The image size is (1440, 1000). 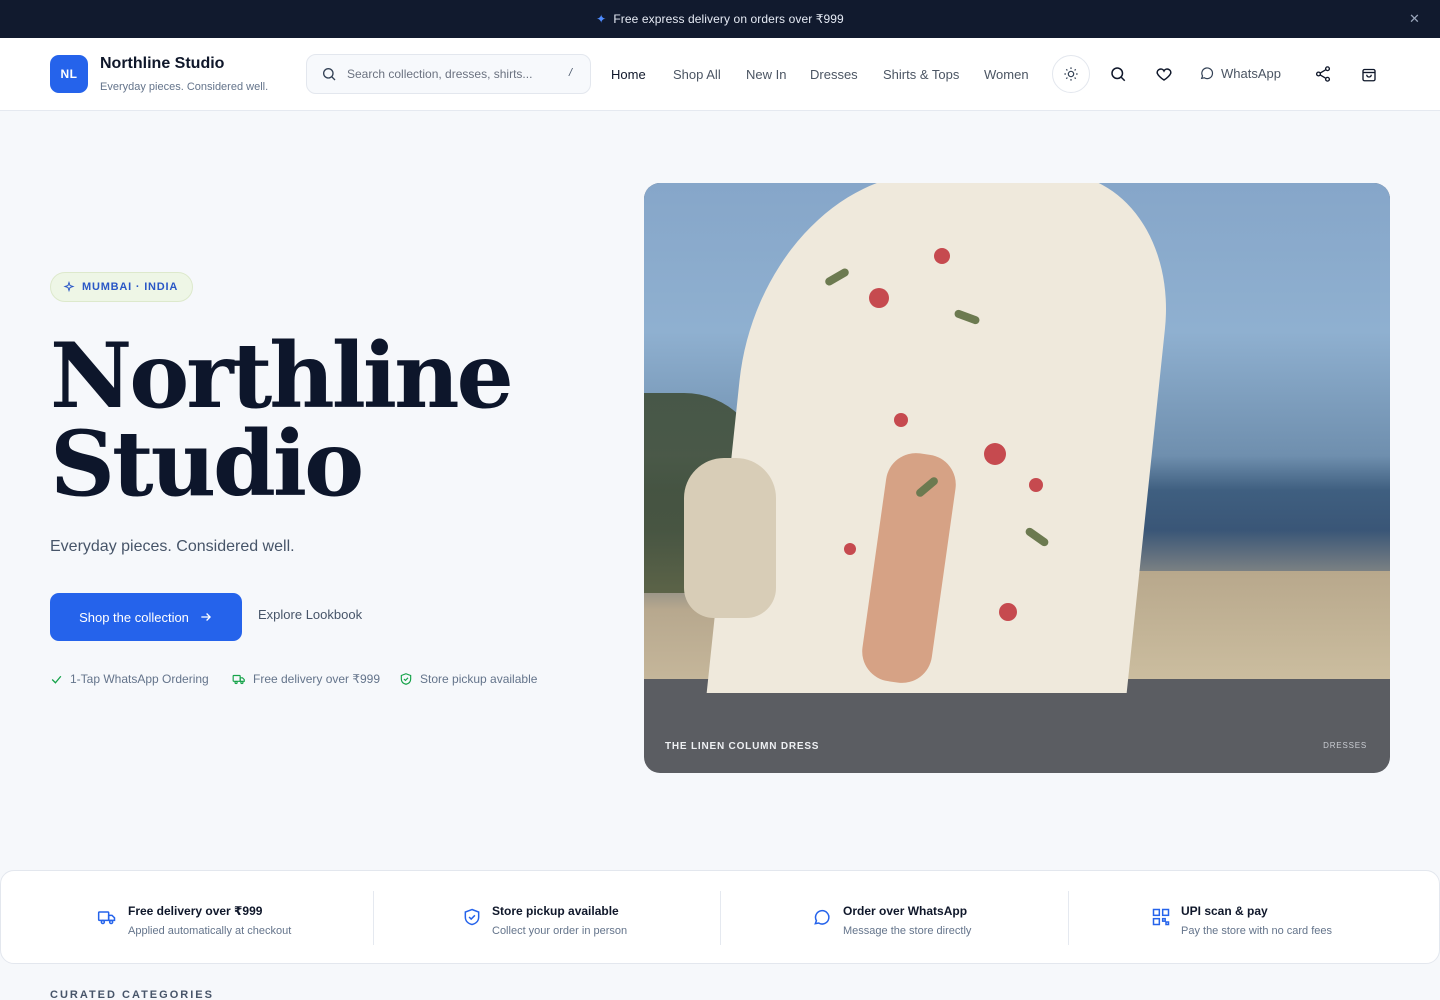 What do you see at coordinates (56, 679) in the screenshot?
I see `check-icon` at bounding box center [56, 679].